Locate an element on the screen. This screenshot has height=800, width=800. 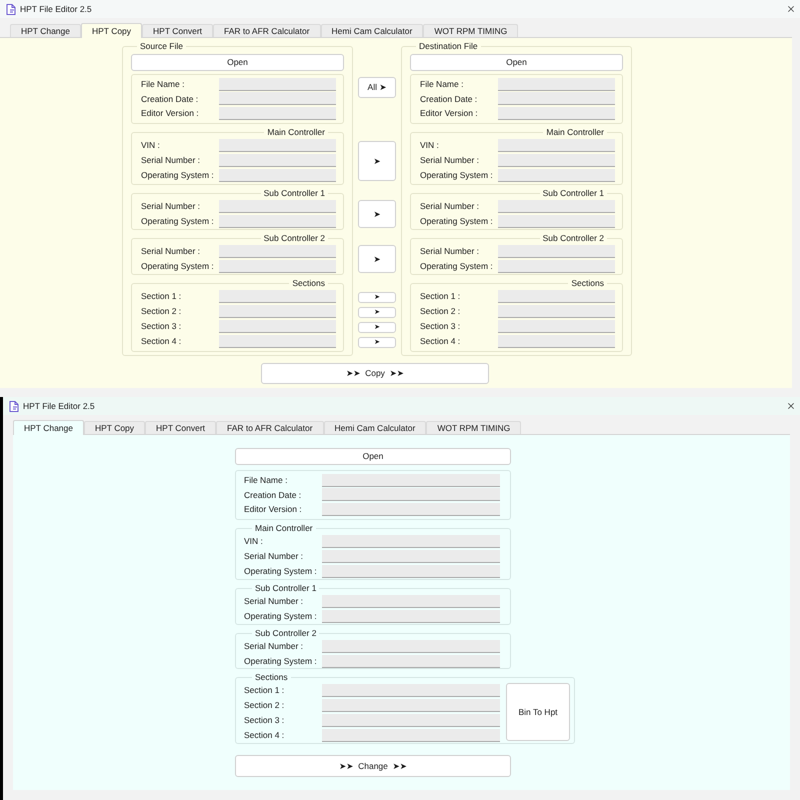
field-label: Section 2 : is located at coordinates (441, 311).